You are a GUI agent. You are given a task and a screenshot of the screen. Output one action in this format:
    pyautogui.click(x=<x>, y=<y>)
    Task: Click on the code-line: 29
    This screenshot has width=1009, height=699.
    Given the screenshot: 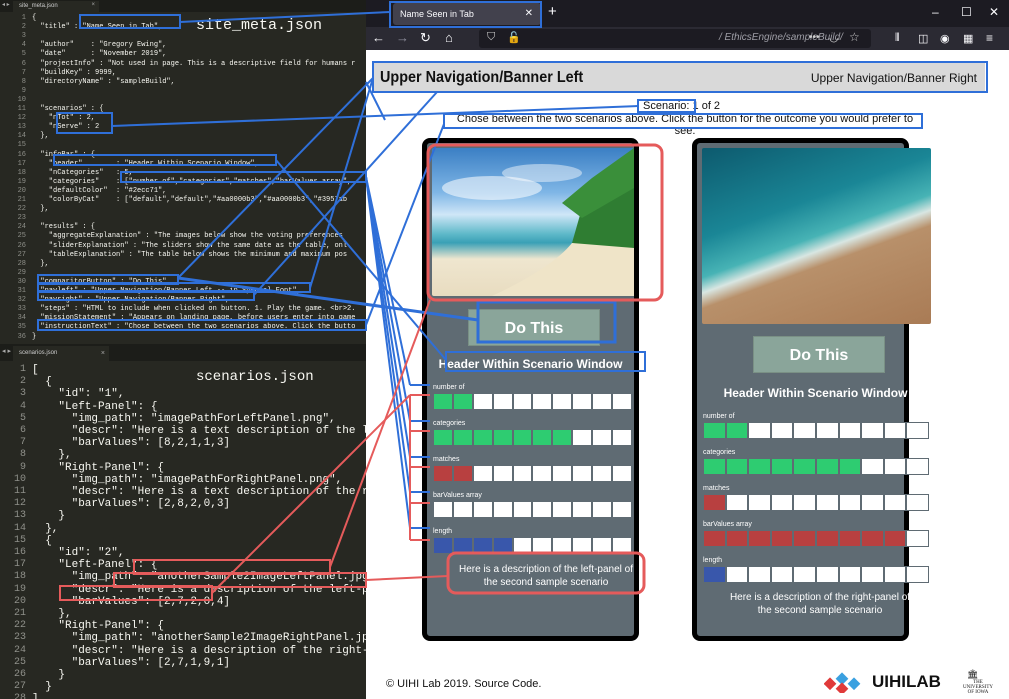 What is the action you would take?
    pyautogui.click(x=183, y=273)
    